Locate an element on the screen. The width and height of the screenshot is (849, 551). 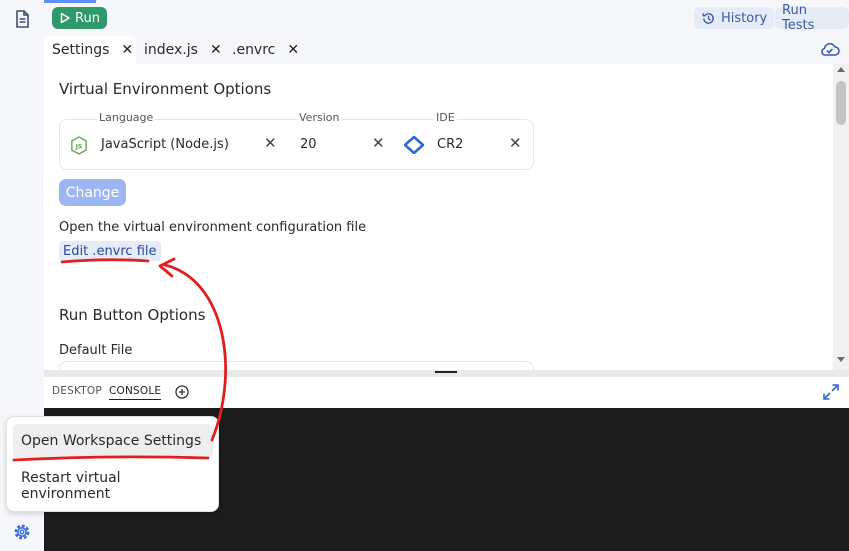
scroll-up-icon is located at coordinates (841, 69).